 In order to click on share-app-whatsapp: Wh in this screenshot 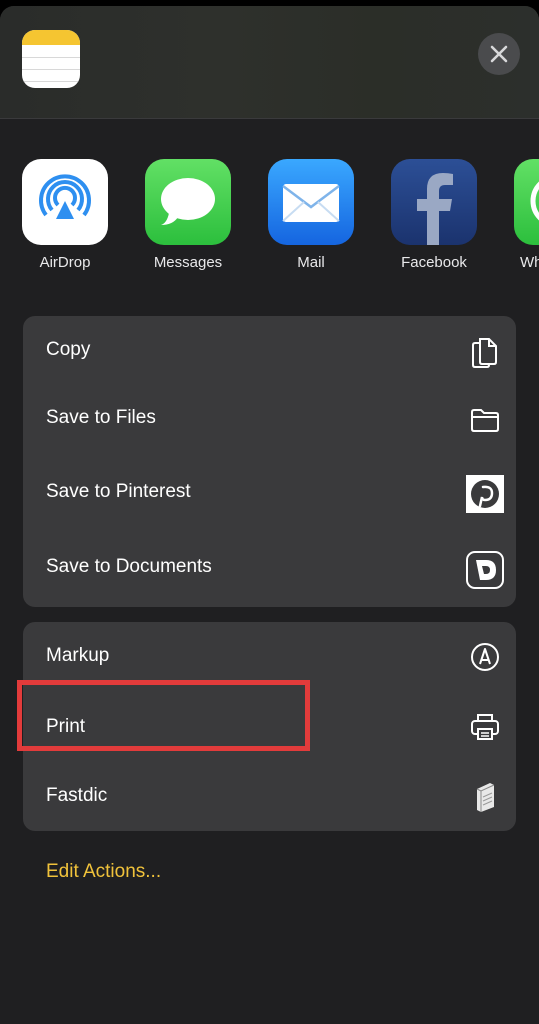, I will do `click(523, 215)`.